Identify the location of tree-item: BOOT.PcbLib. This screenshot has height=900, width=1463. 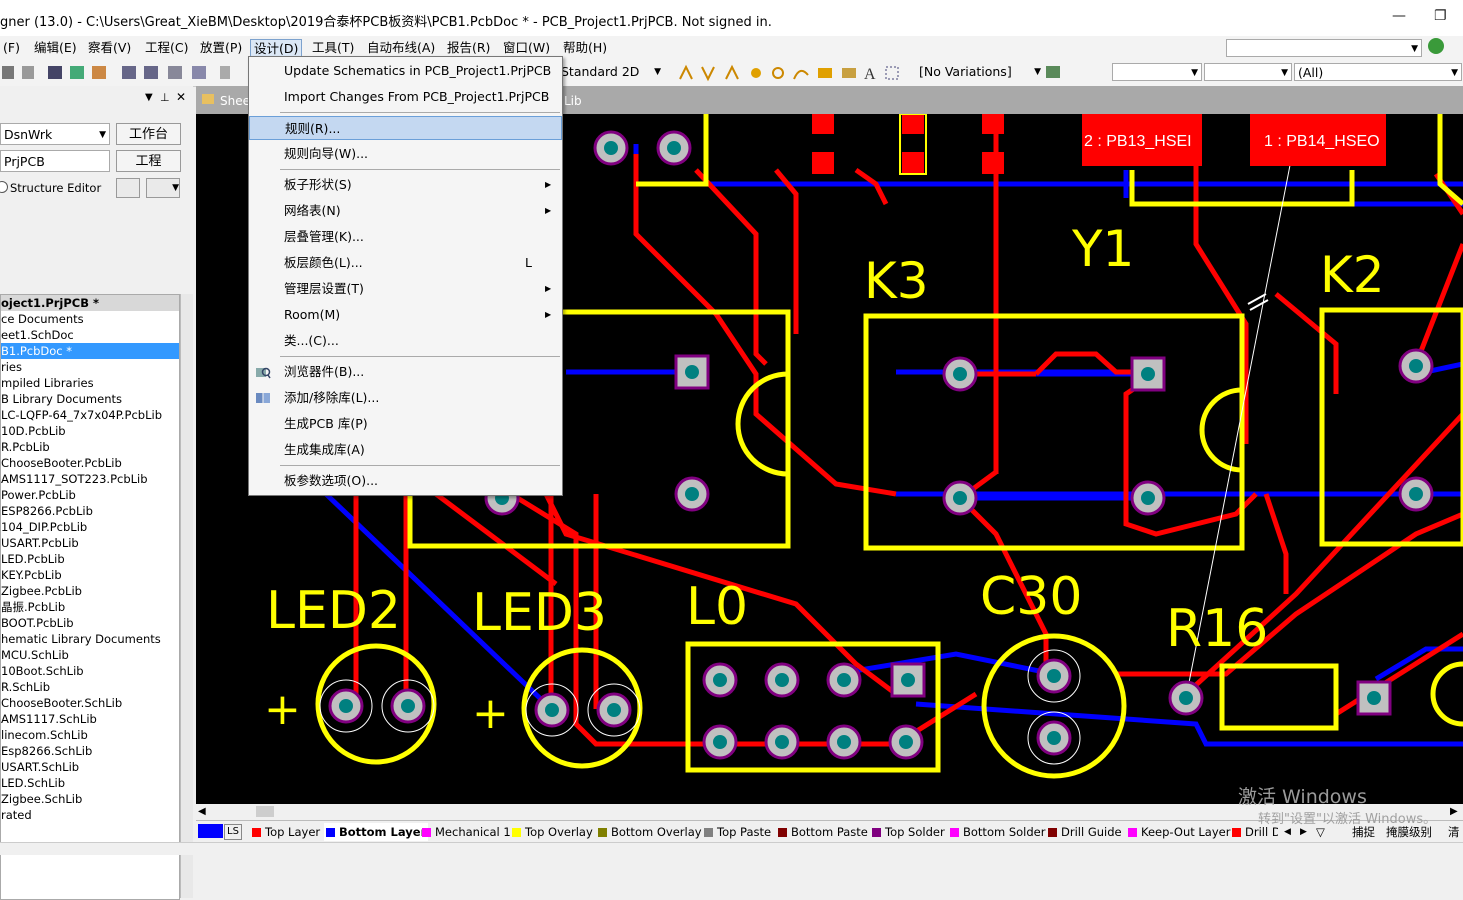
(90, 623).